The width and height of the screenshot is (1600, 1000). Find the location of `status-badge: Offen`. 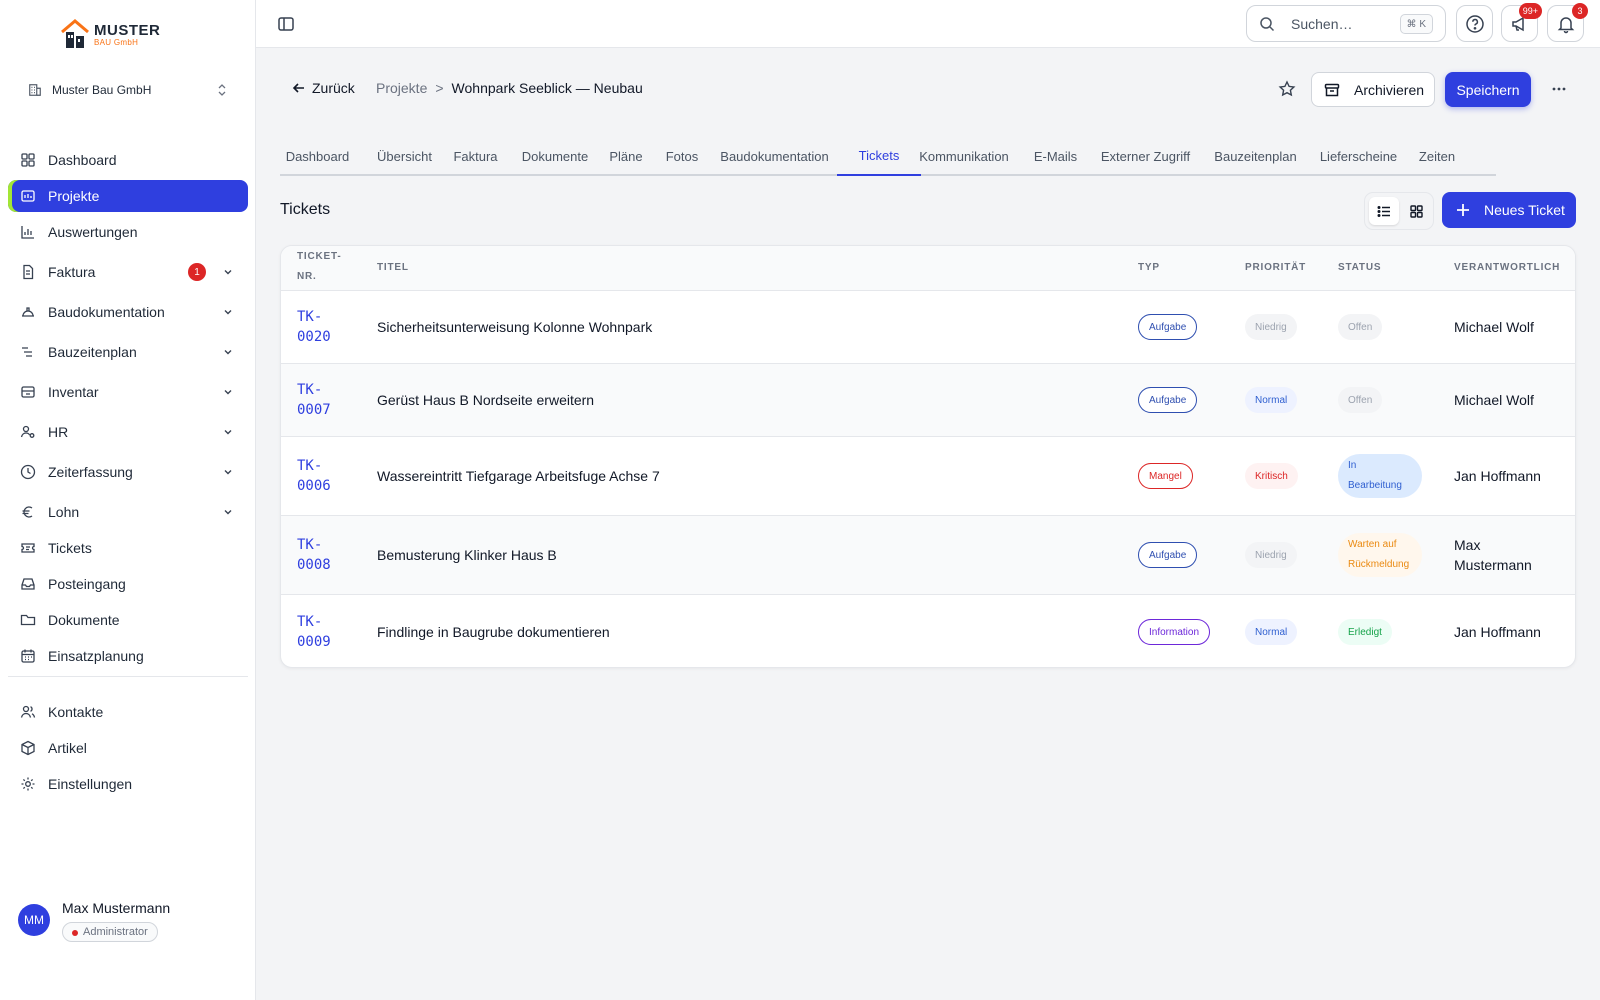

status-badge: Offen is located at coordinates (1360, 400).